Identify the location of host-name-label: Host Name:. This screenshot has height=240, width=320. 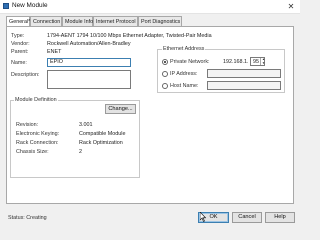
(184, 86).